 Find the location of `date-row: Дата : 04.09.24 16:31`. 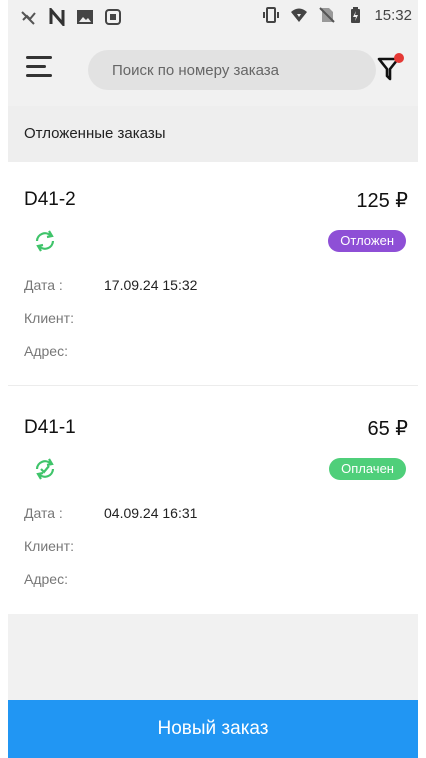

date-row: Дата : 04.09.24 16:31 is located at coordinates (110, 513).